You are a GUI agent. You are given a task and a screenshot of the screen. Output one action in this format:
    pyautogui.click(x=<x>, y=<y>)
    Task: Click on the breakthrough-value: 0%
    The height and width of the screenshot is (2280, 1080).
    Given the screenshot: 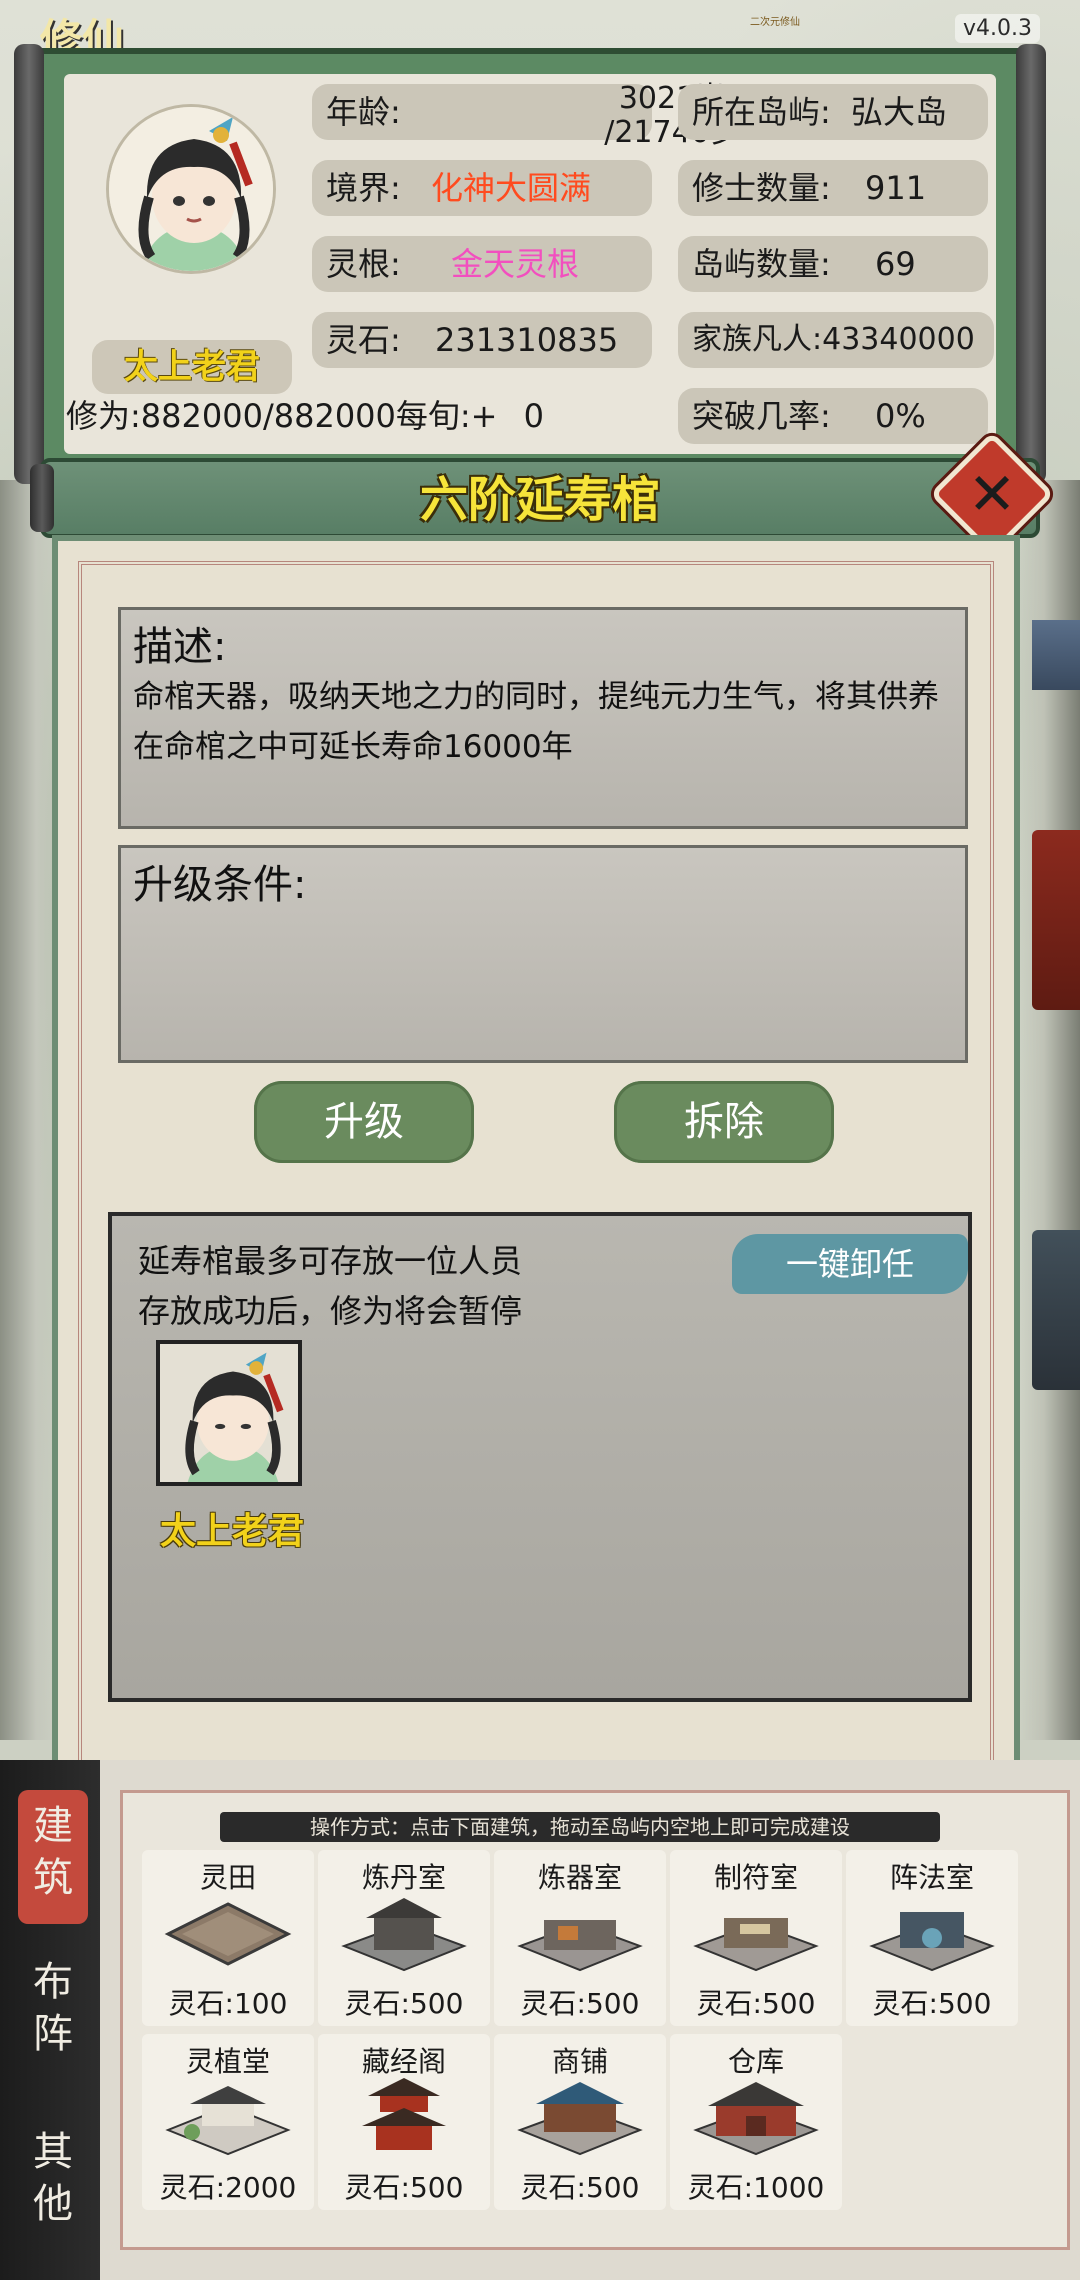 What is the action you would take?
    pyautogui.click(x=900, y=416)
    